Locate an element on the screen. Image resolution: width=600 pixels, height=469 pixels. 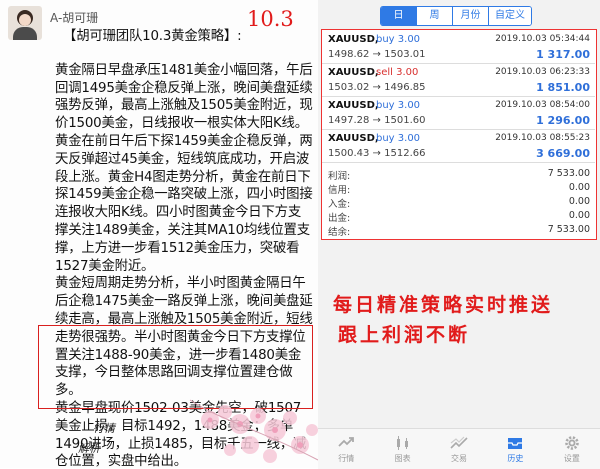
nav-settings: 设置 is located at coordinates (572, 449).